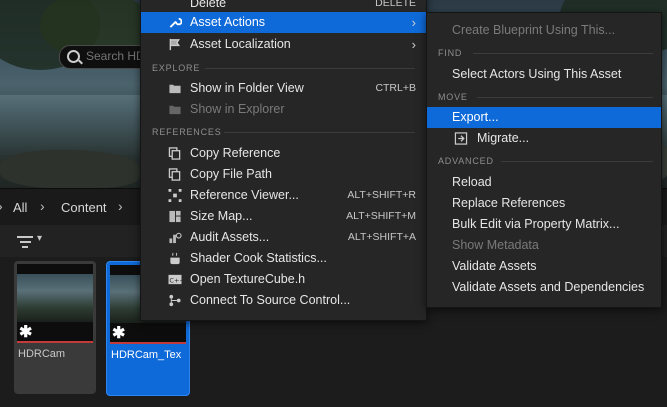 Image resolution: width=667 pixels, height=407 pixels. Describe the element at coordinates (20, 207) in the screenshot. I see `path-all: All` at that location.